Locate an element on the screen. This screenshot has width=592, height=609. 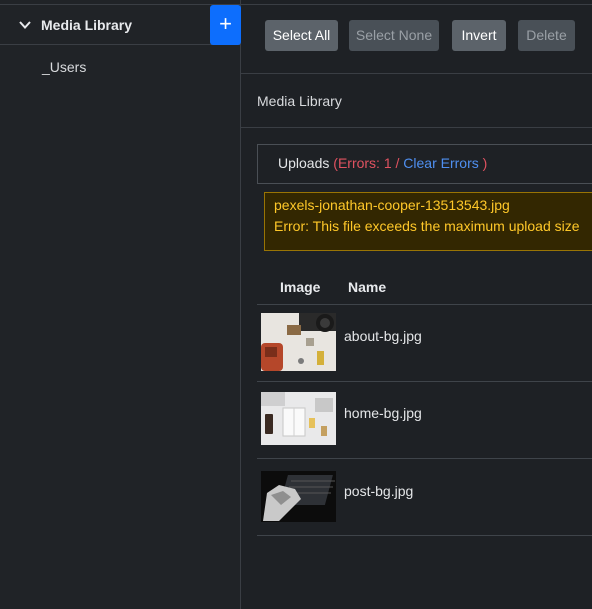
breadcrumb-divider is located at coordinates (416, 127).